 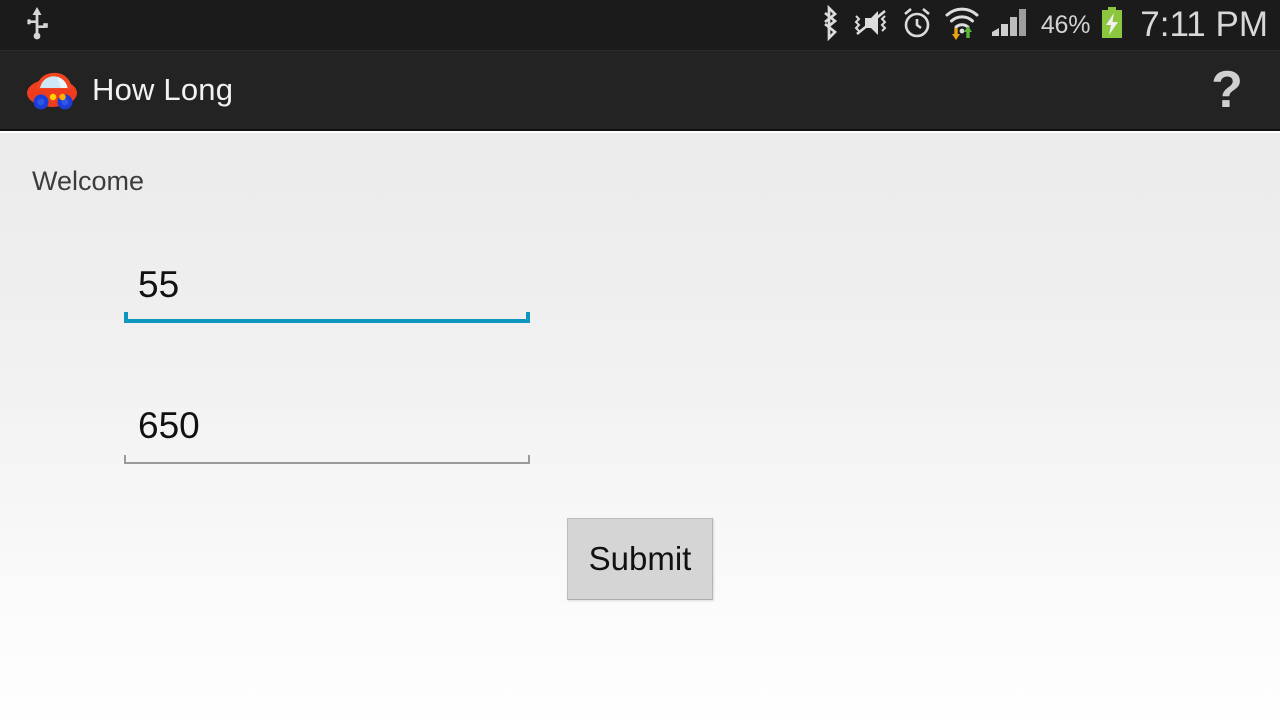 I want to click on bluetooth-icon, so click(x=830, y=25).